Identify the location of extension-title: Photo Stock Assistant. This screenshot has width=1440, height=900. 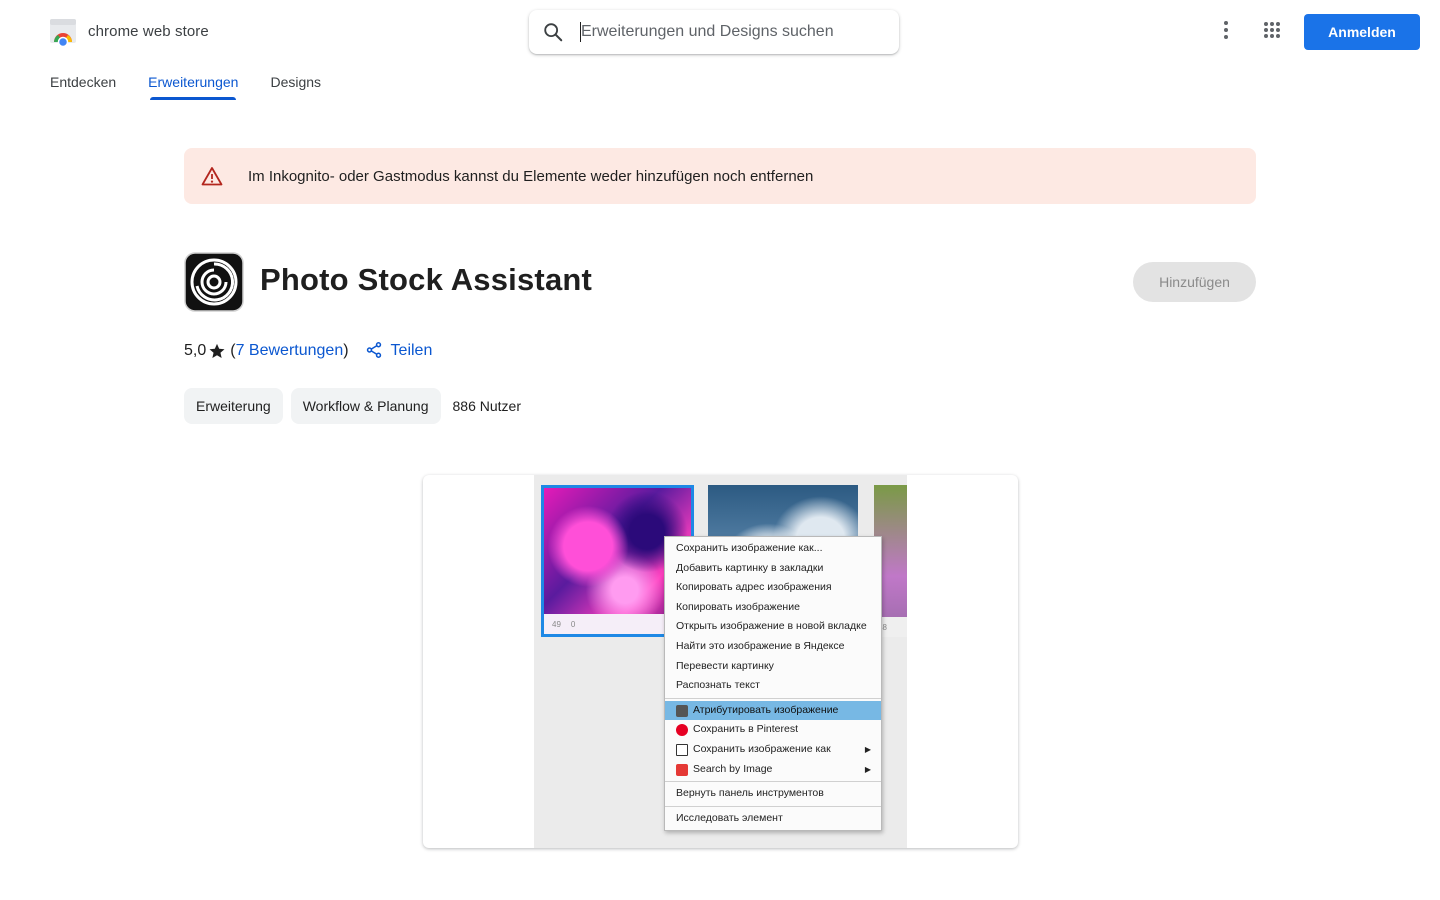
(426, 279).